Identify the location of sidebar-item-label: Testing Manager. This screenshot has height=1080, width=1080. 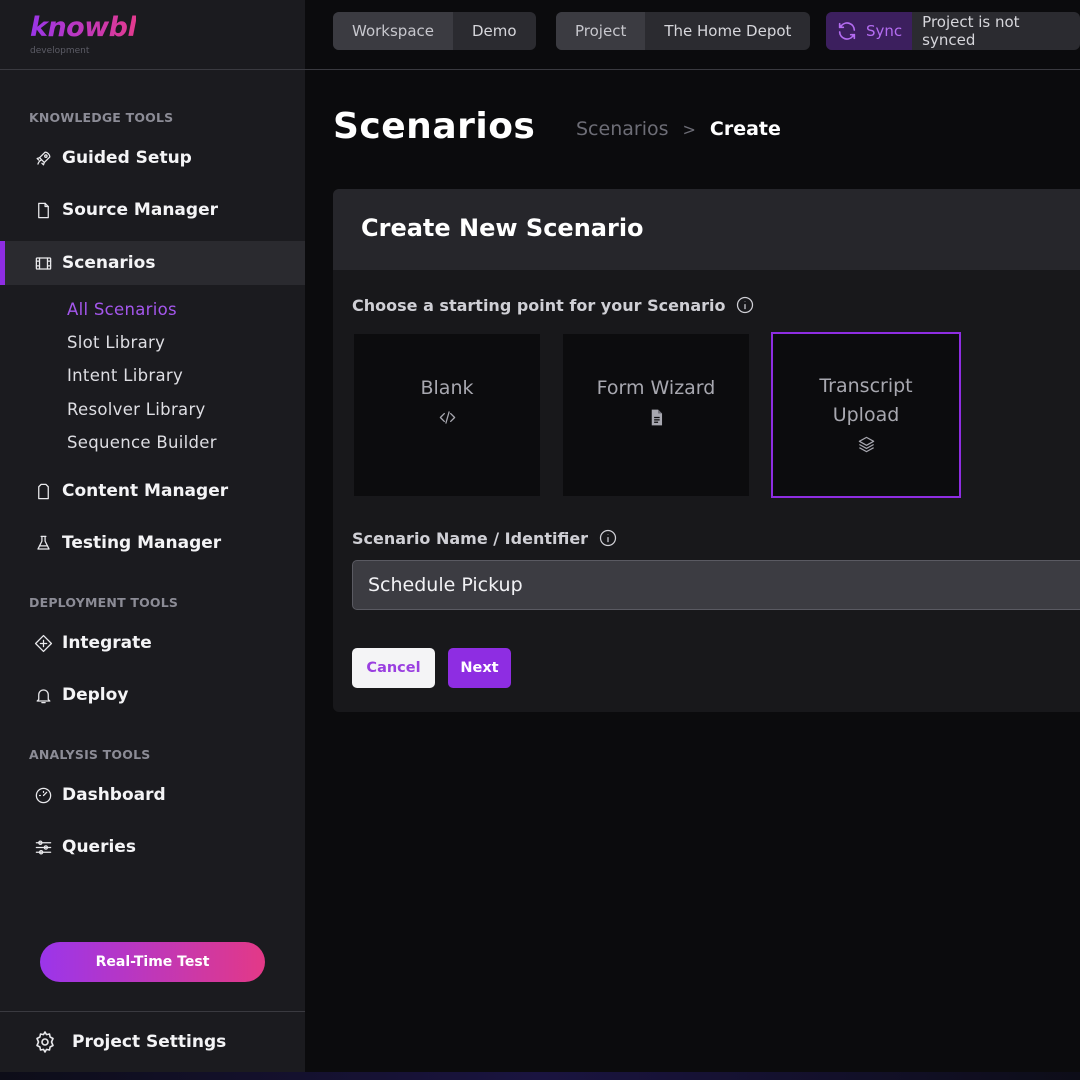
(142, 543).